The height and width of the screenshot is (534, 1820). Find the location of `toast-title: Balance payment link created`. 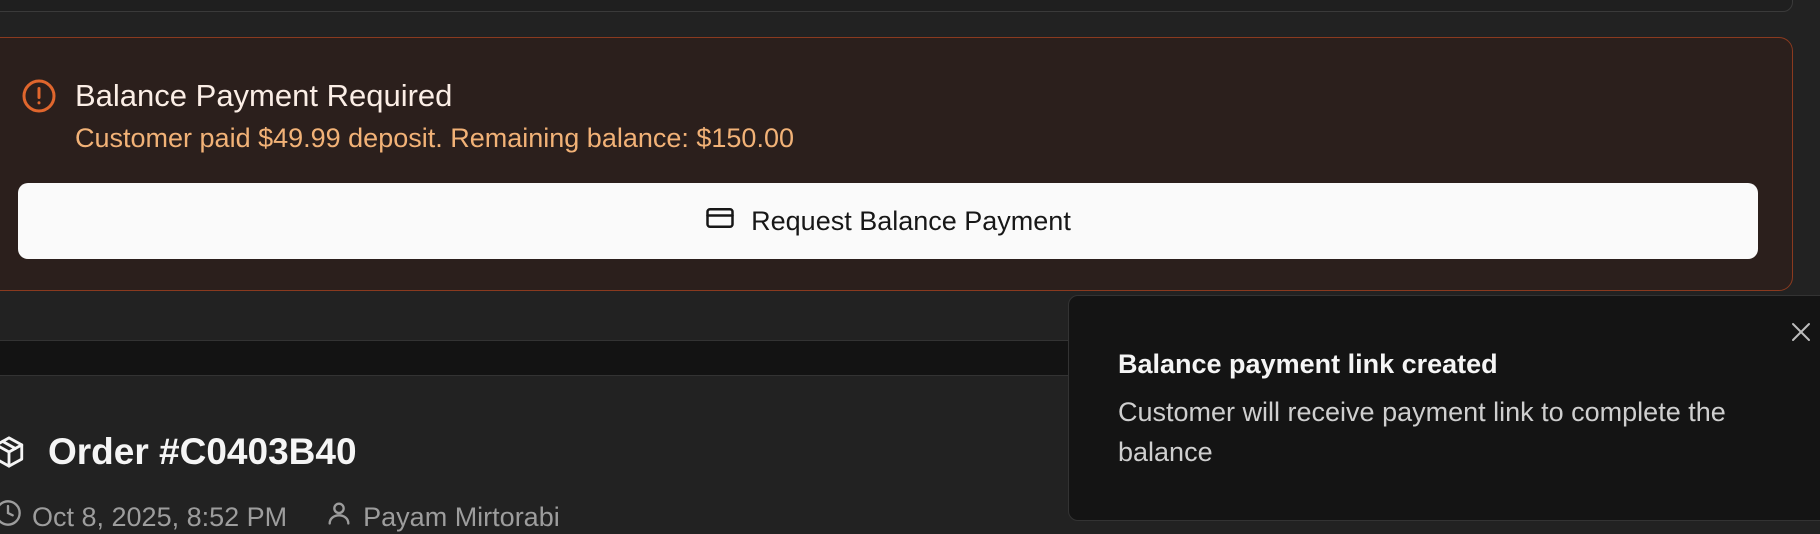

toast-title: Balance payment link created is located at coordinates (1308, 364).